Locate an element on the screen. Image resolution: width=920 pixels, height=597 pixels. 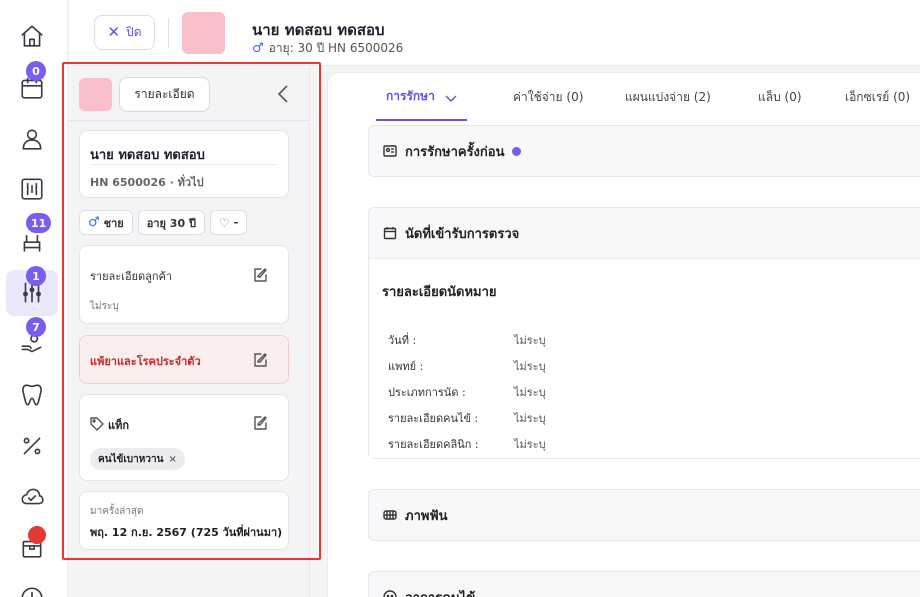
home-icon is located at coordinates (32, 36).